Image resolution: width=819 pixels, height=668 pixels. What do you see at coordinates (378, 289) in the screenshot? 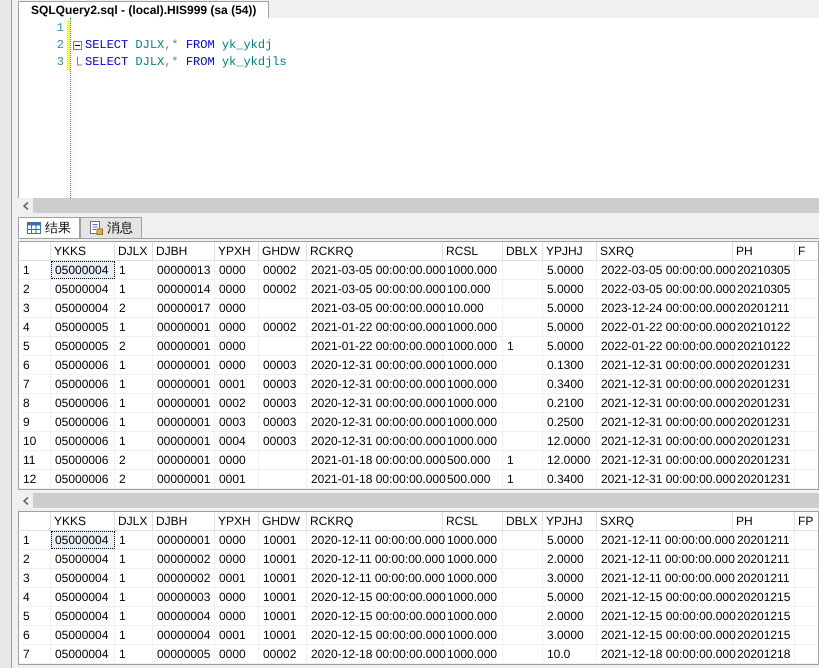
I see `table-cell-text: 2021-03-05 00:00:00.000` at bounding box center [378, 289].